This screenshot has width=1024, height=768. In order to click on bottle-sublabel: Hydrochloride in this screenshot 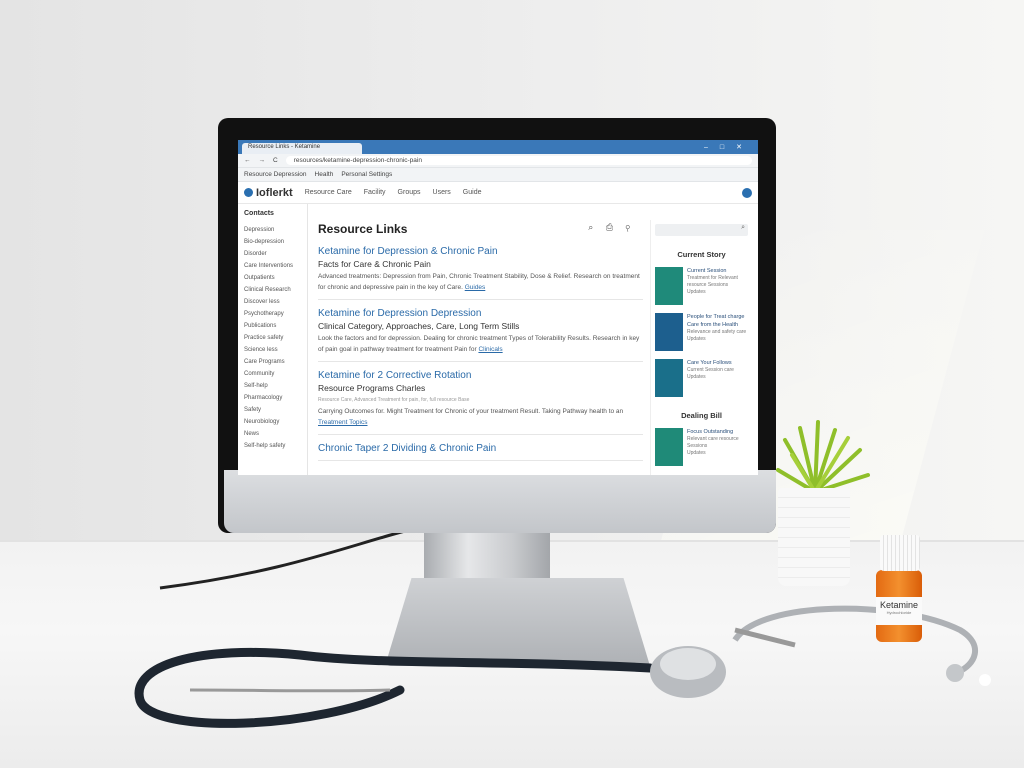, I will do `click(899, 612)`.